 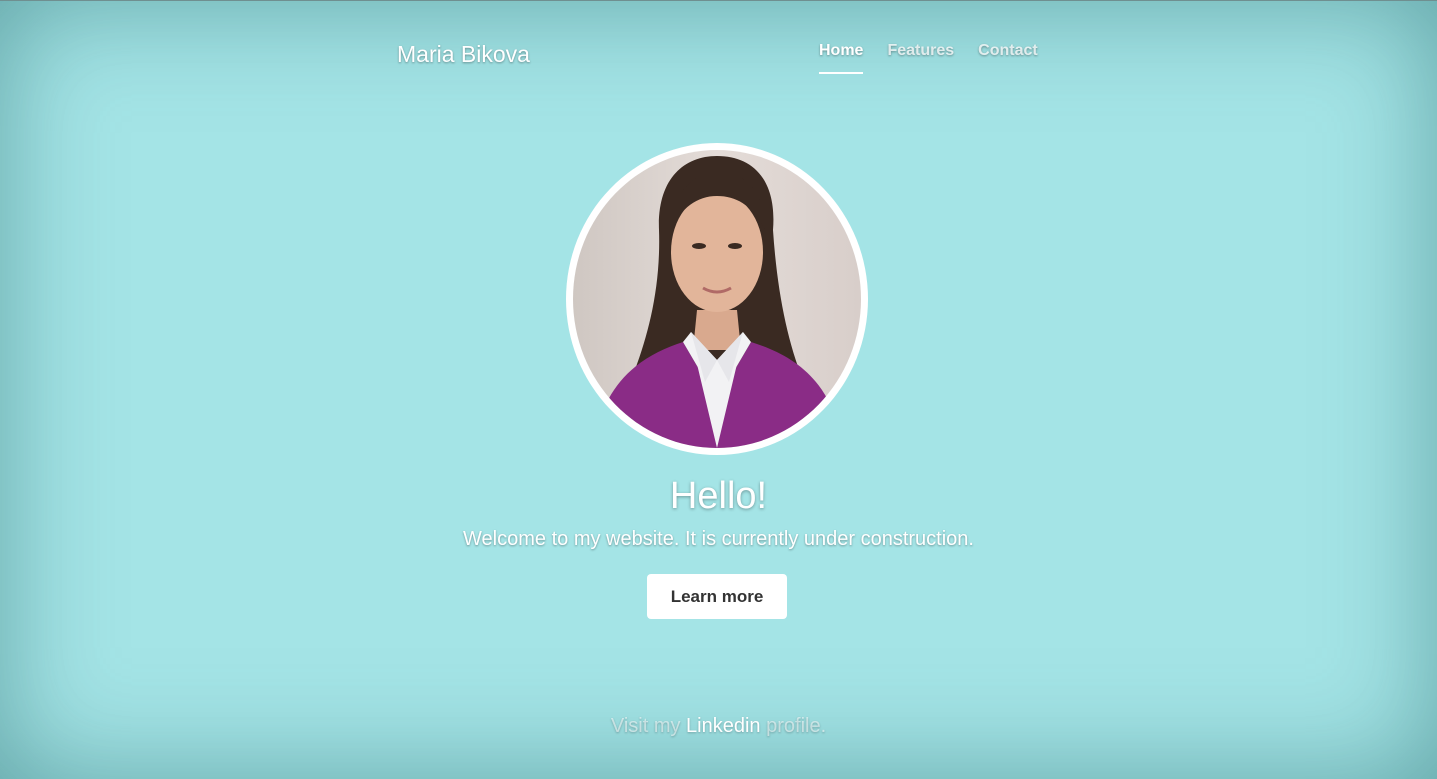 What do you see at coordinates (463, 54) in the screenshot?
I see `site-brand: Maria Bikova` at bounding box center [463, 54].